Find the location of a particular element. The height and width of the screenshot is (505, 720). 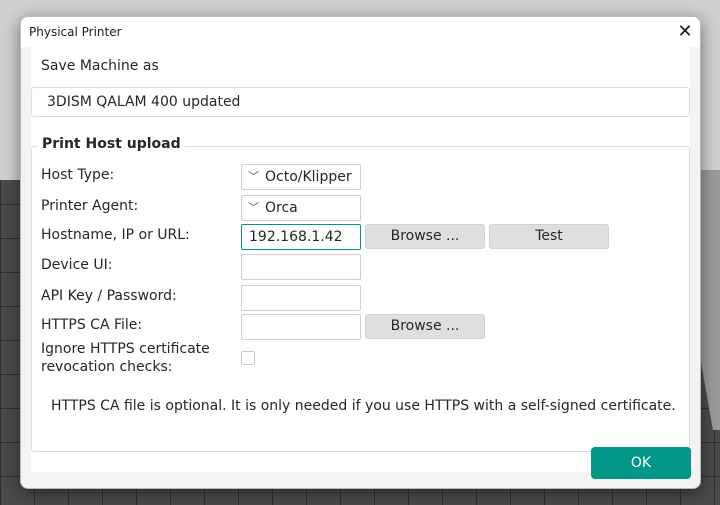

ignore-revocation-label-line2: revocation checks: is located at coordinates (107, 367).